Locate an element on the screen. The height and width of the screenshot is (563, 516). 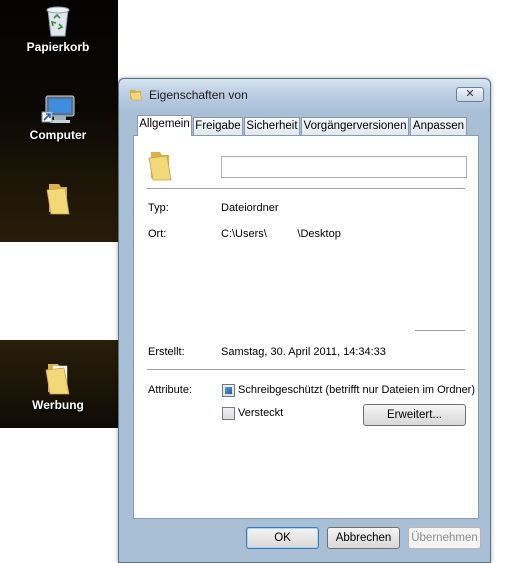
desktop-icon-papierkorb: Papierkorb is located at coordinates (58, 28).